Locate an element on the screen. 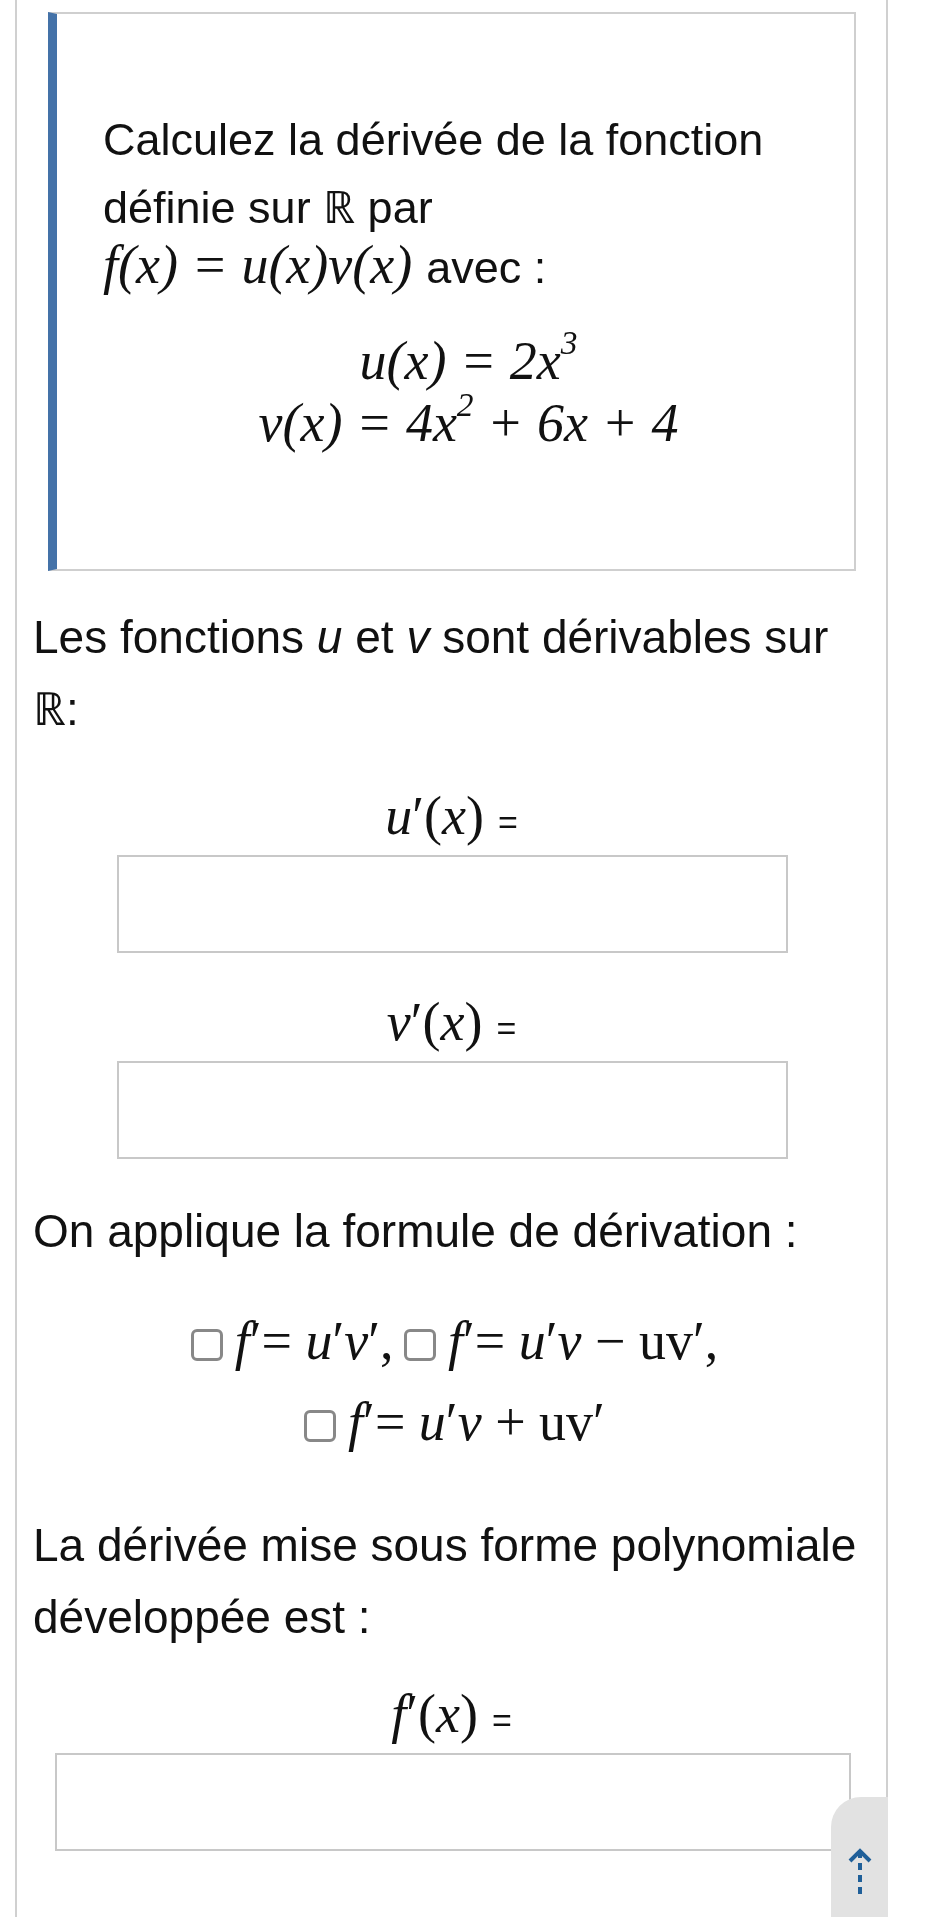 The image size is (925, 1917). scroll-to-top-button is located at coordinates (859, 1857).